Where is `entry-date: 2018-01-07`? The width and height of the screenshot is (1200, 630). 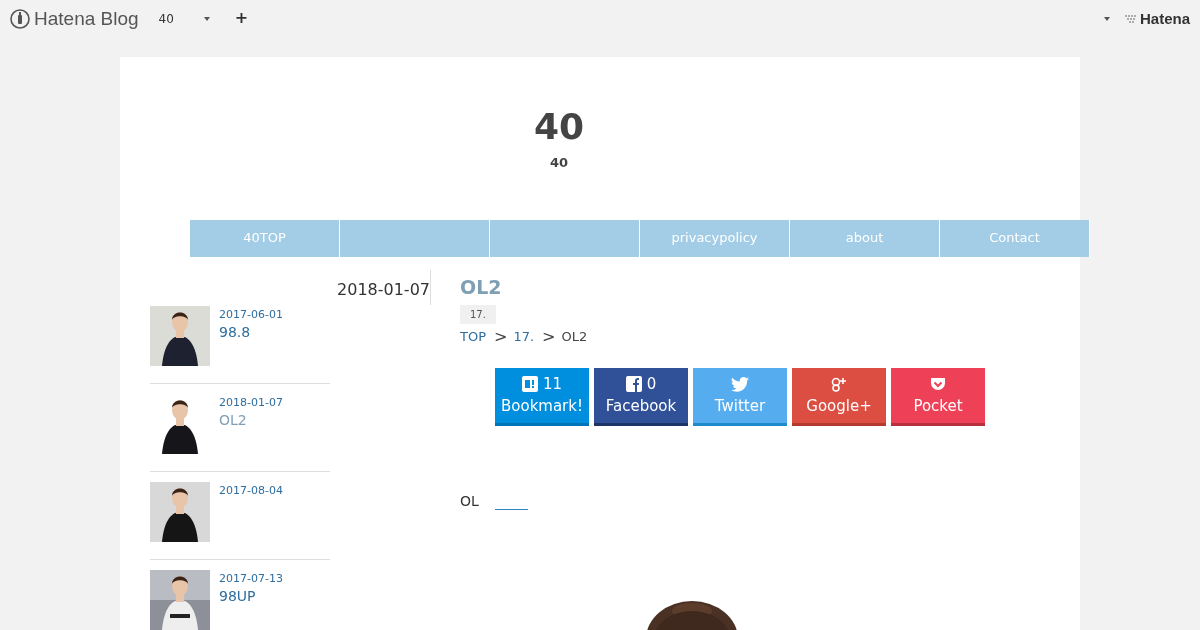 entry-date: 2018-01-07 is located at coordinates (383, 289).